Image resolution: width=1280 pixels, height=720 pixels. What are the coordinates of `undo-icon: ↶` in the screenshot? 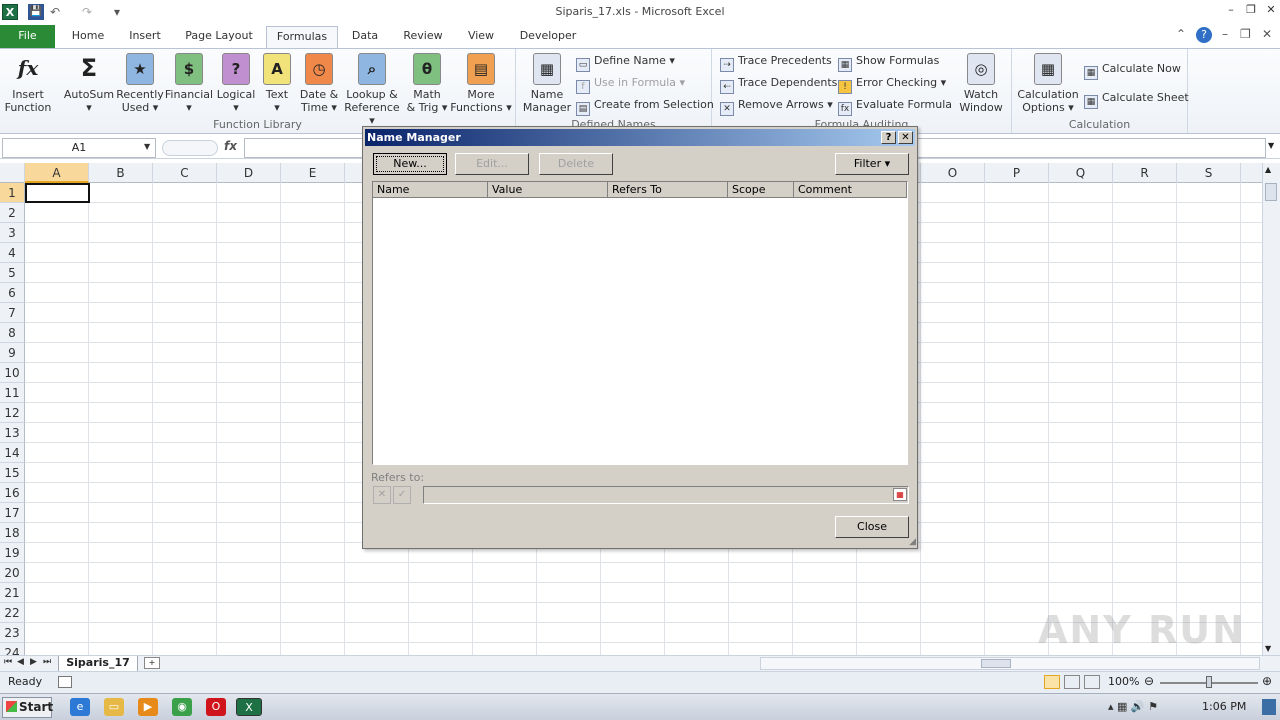 It's located at (62, 12).